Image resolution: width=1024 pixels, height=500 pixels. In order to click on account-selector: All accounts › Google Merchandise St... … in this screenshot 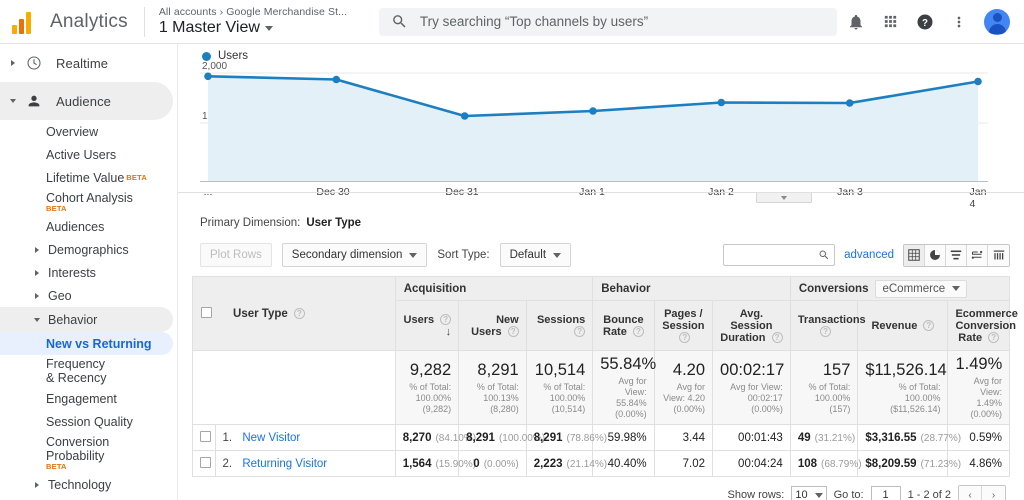, I will do `click(264, 21)`.